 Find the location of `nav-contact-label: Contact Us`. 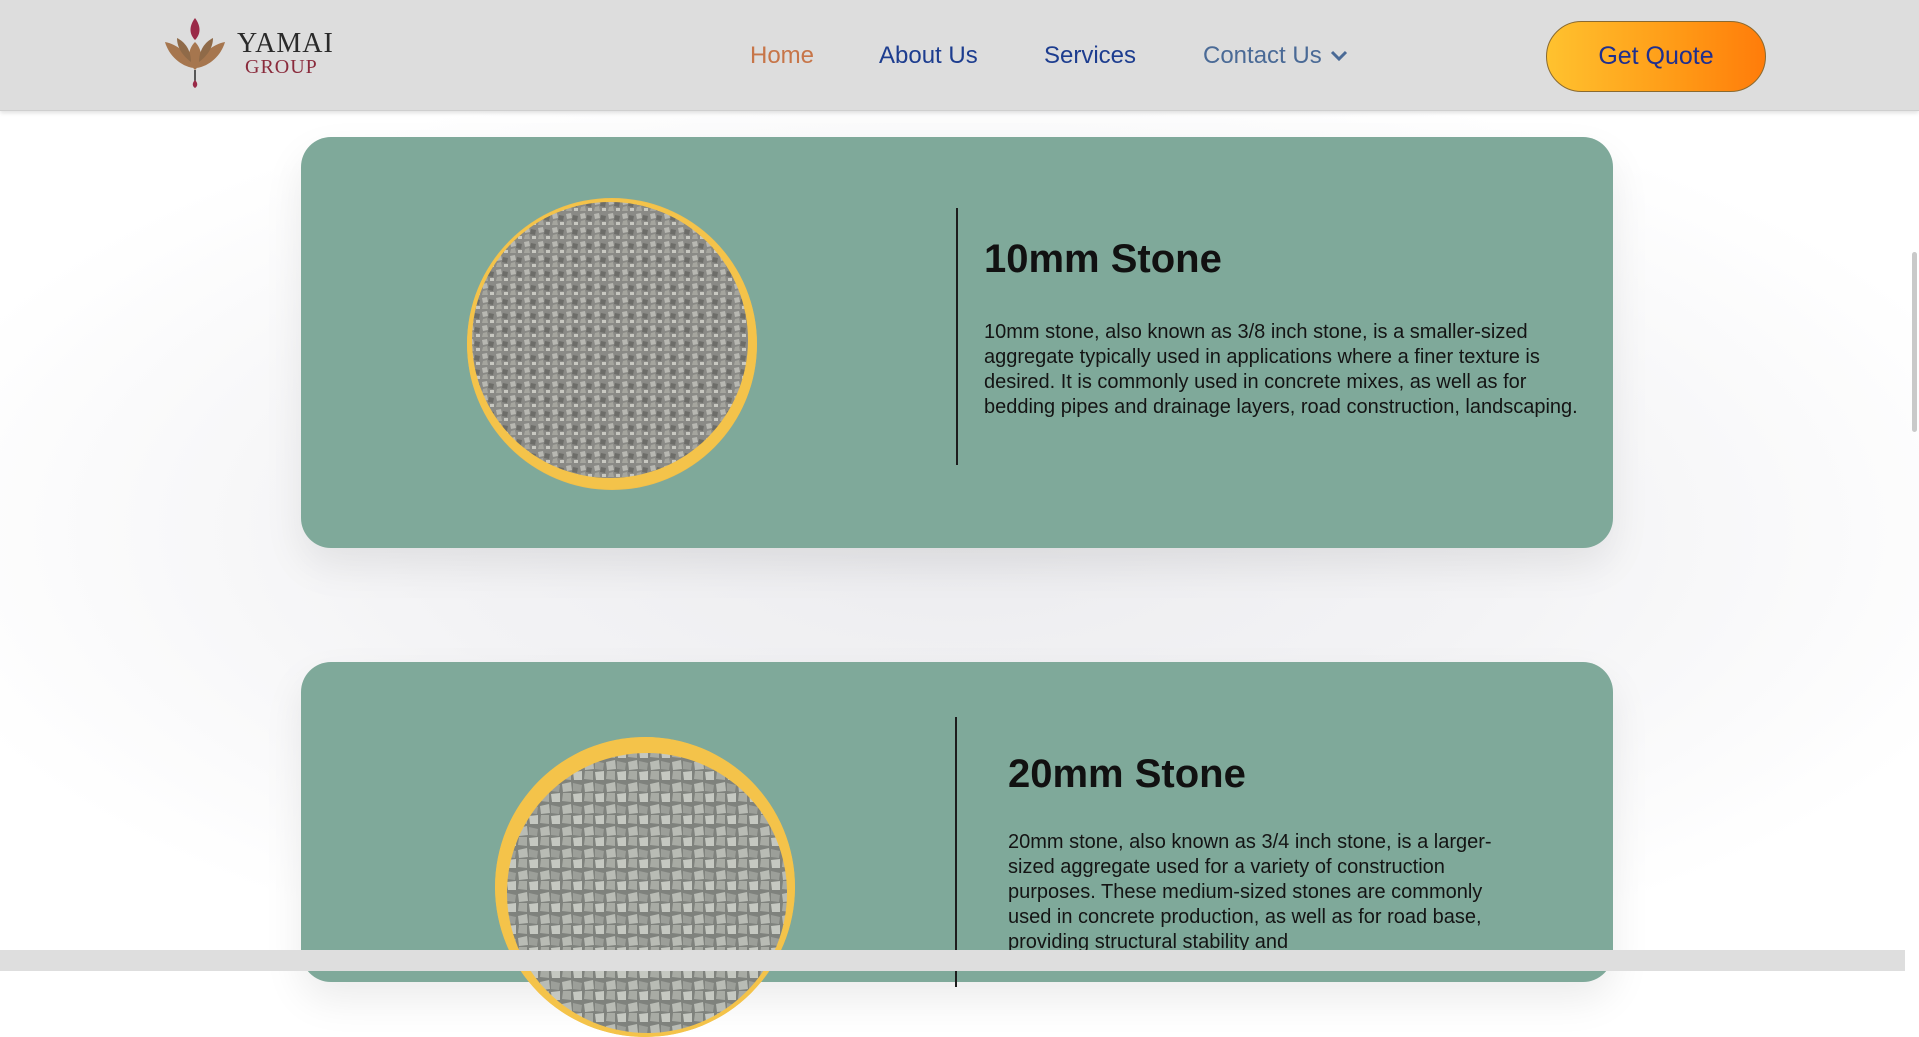

nav-contact-label: Contact Us is located at coordinates (1262, 55).